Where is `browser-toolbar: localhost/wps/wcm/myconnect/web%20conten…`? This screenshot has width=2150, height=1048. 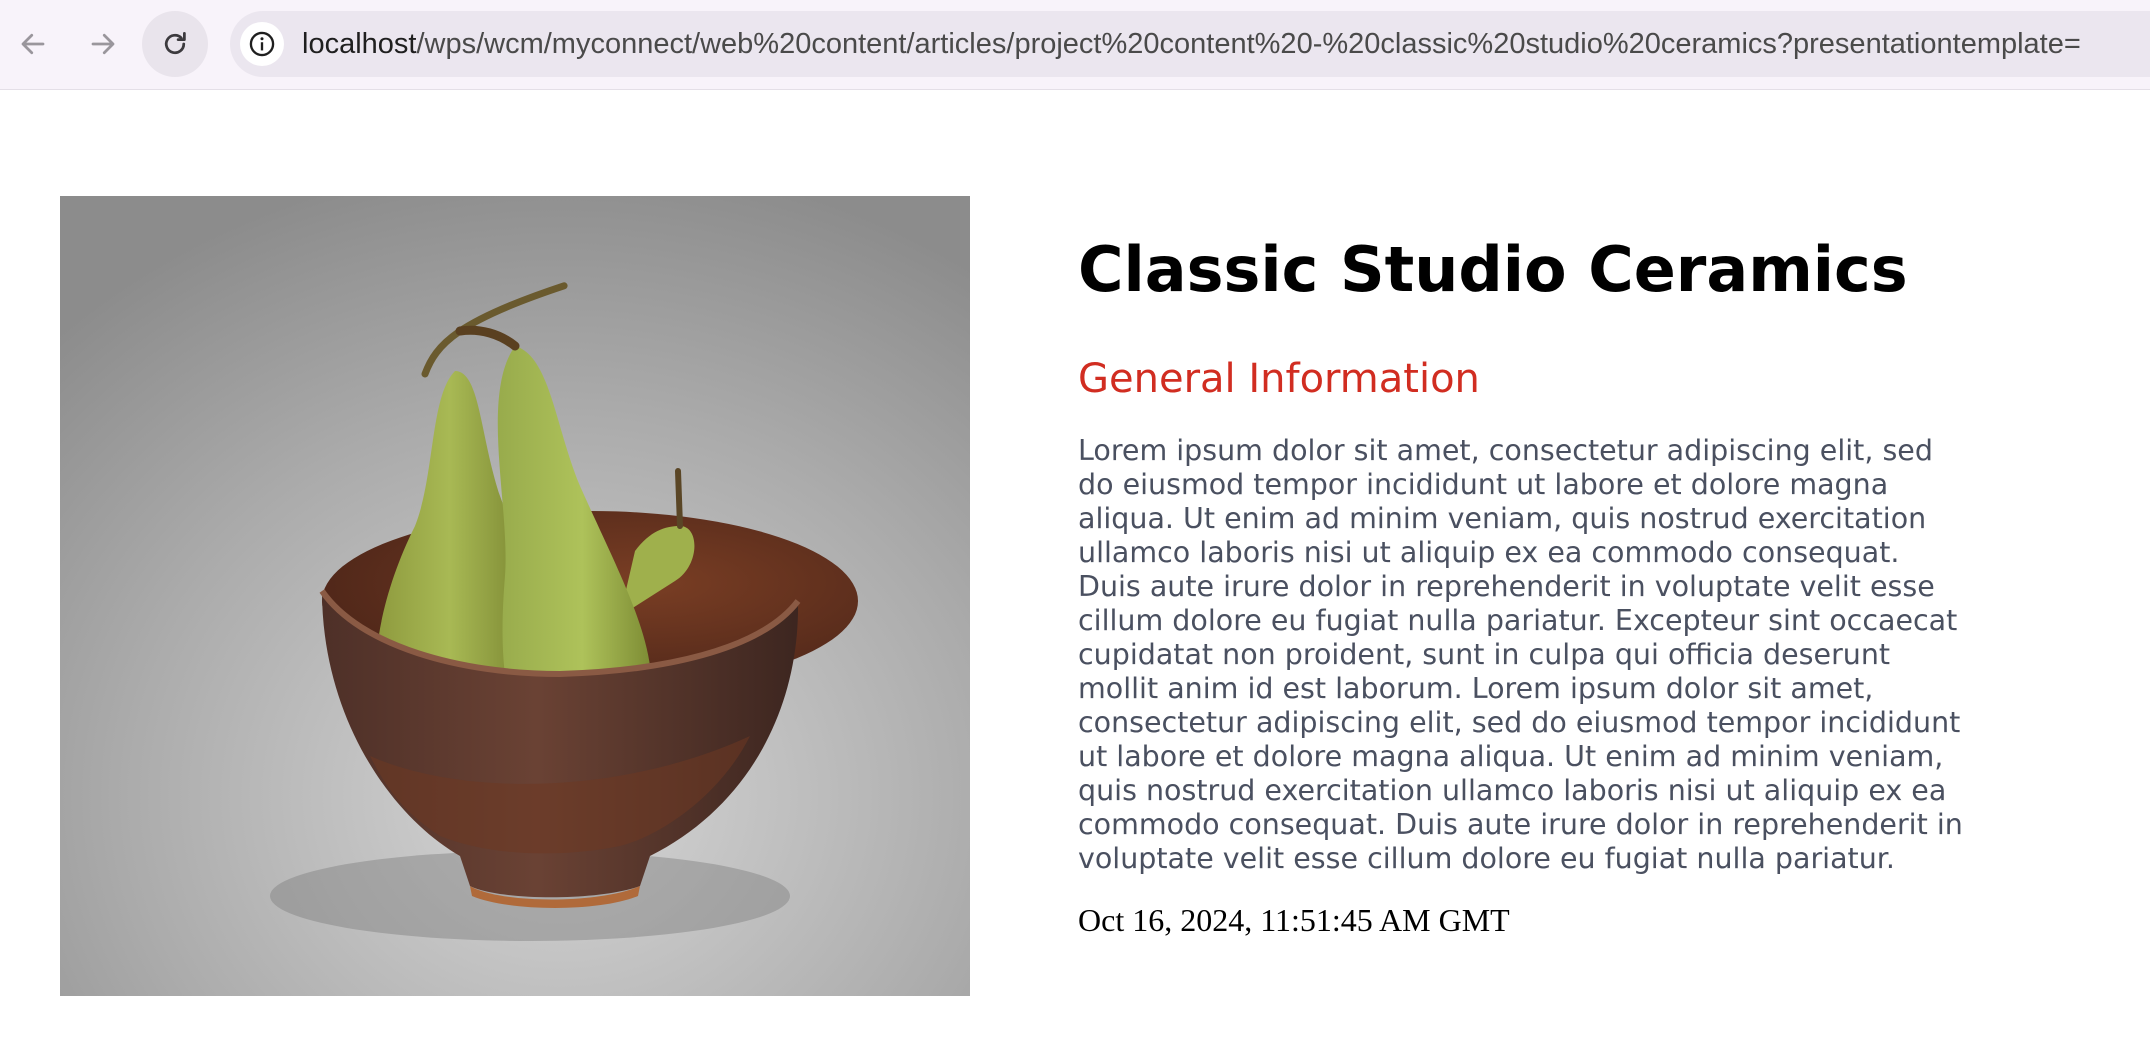
browser-toolbar: localhost/wps/wcm/myconnect/web%20conten… is located at coordinates (1075, 45).